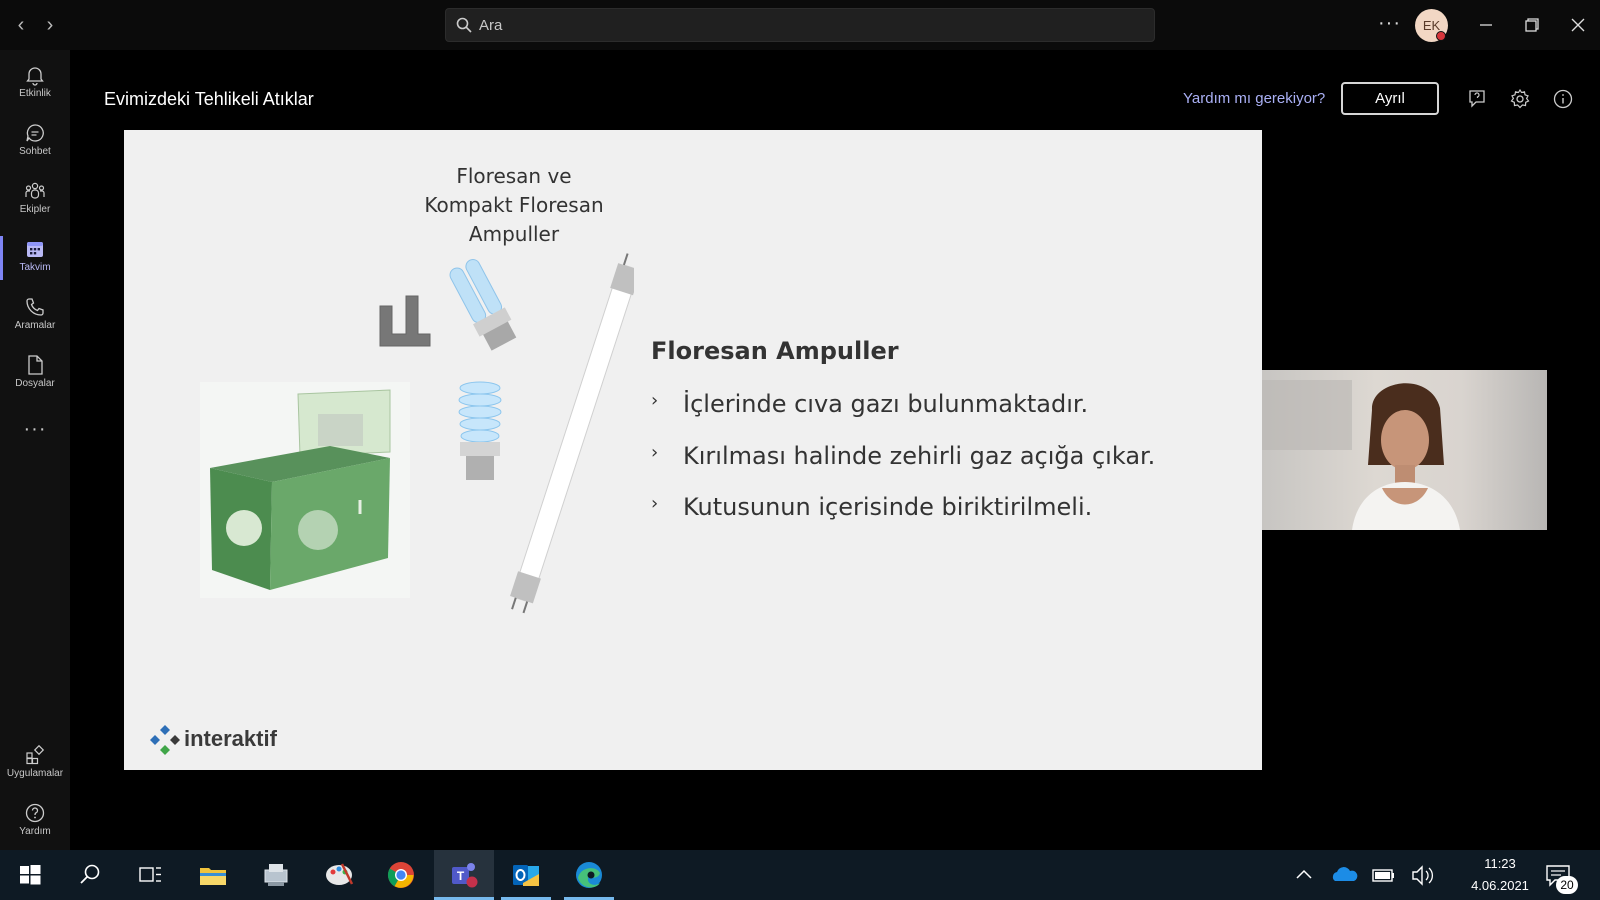 This screenshot has width=1600, height=900. Describe the element at coordinates (339, 875) in the screenshot. I see `paint-app-icon` at that location.